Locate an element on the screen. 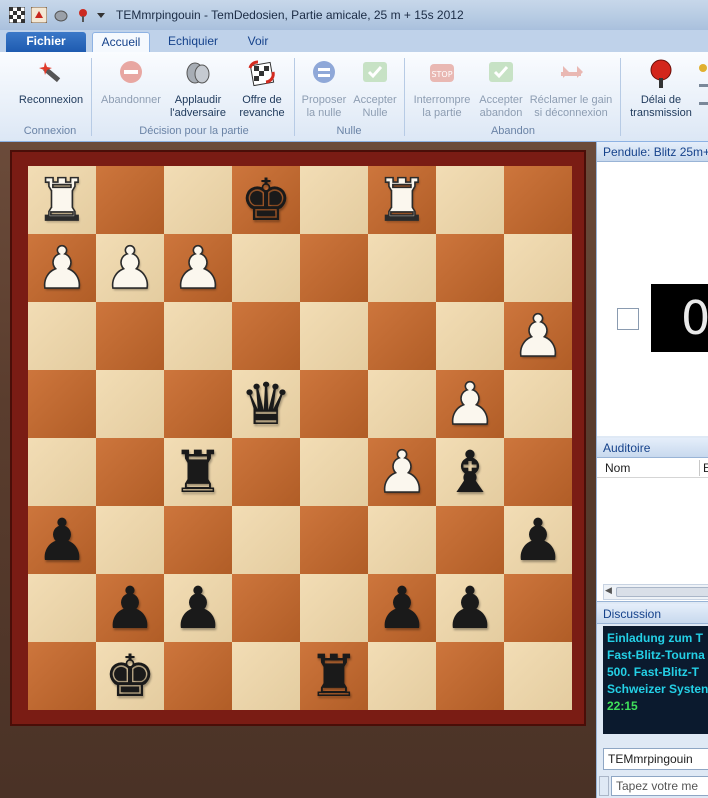 The image size is (708, 798). square-a1 is located at coordinates (62, 676).